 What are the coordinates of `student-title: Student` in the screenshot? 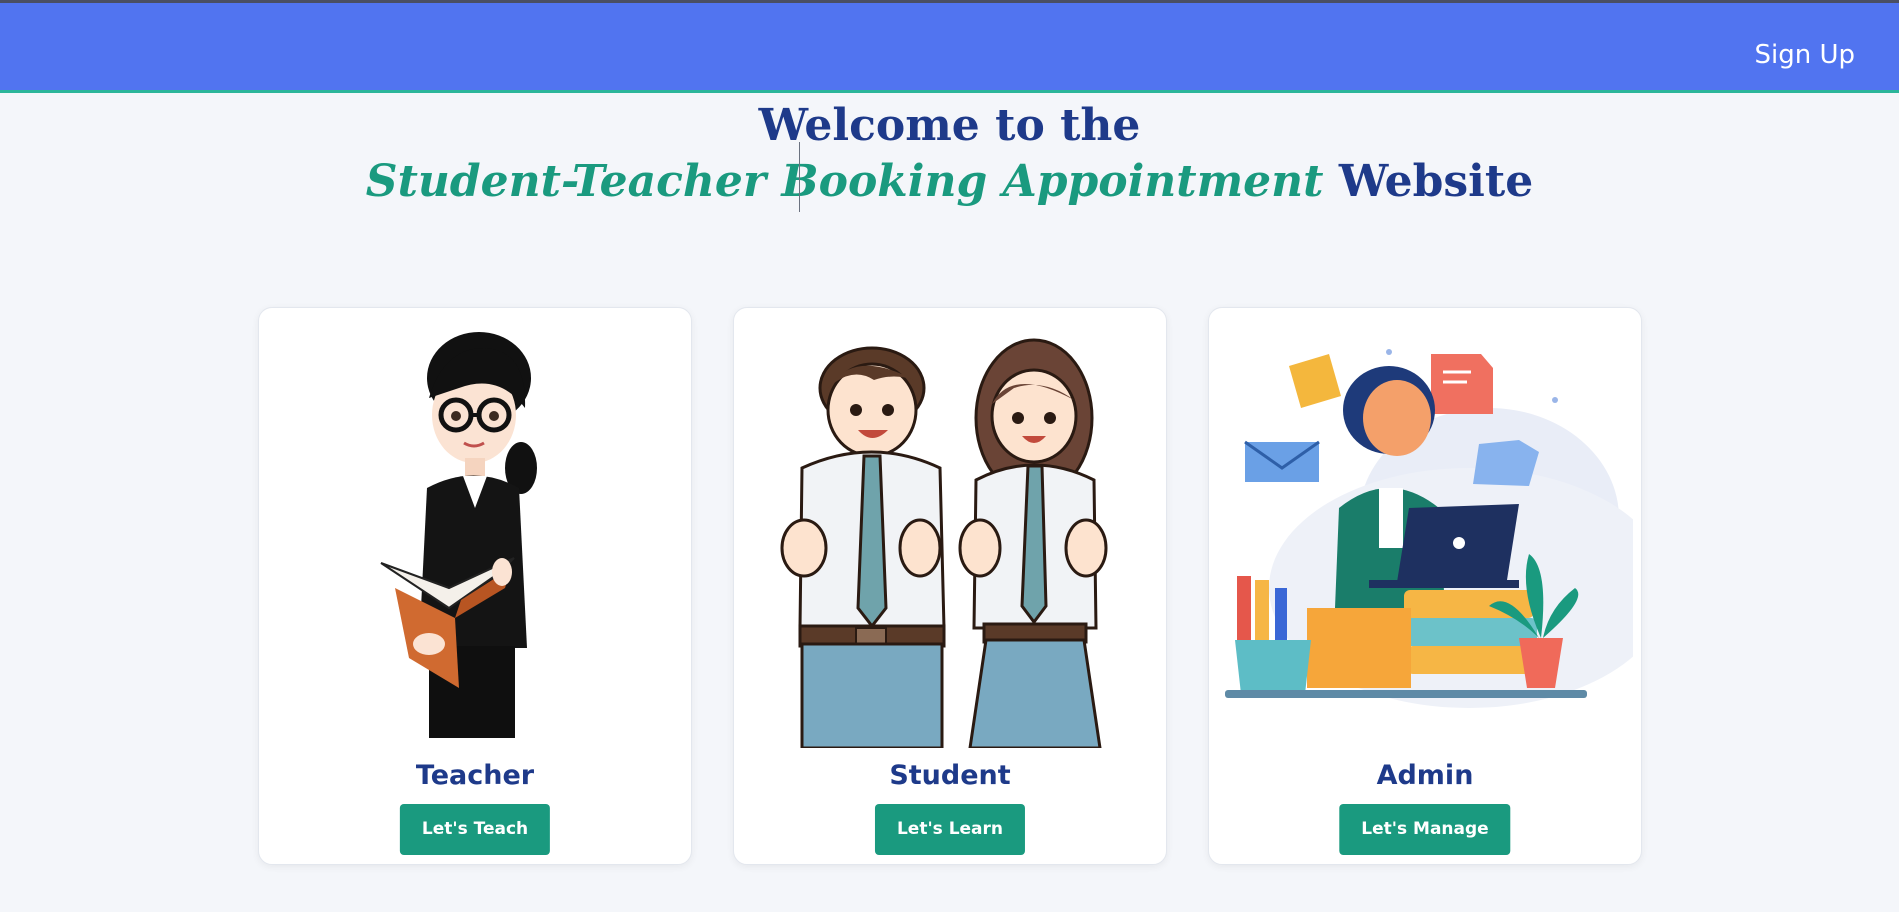 It's located at (950, 775).